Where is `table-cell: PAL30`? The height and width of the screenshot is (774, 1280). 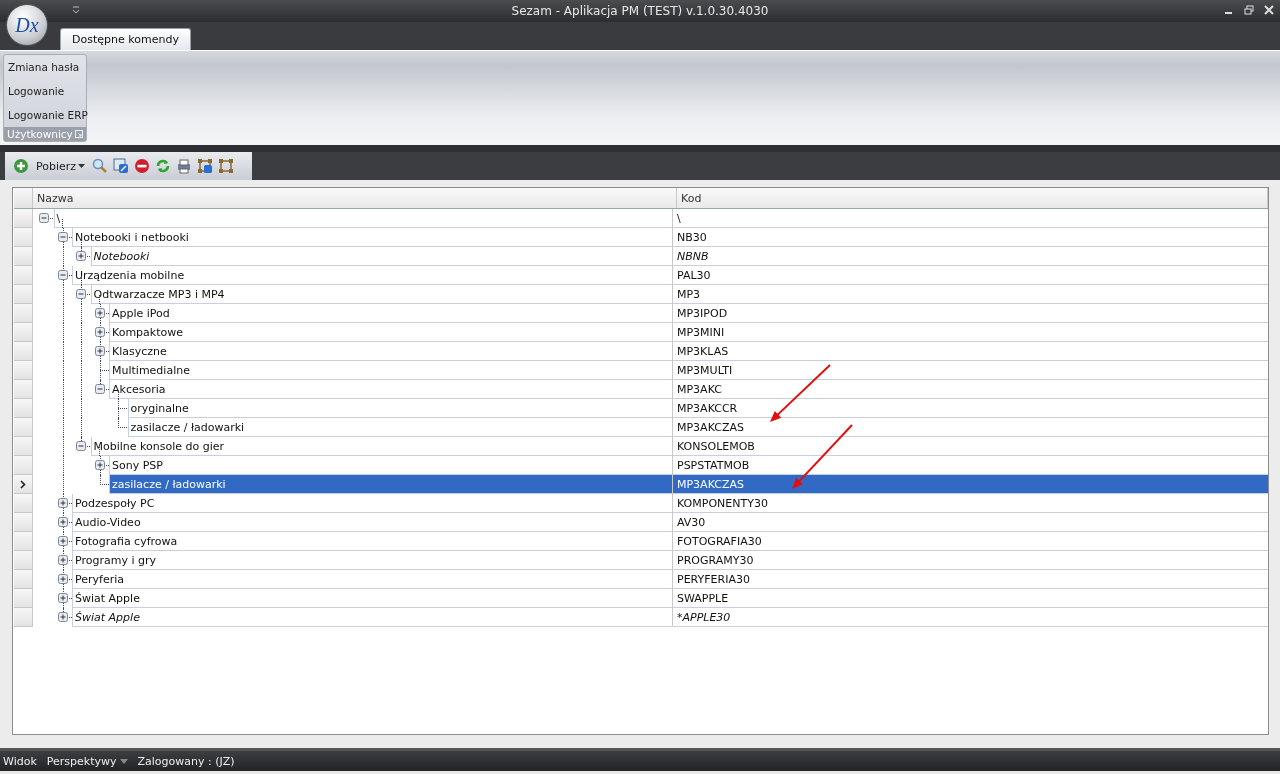 table-cell: PAL30 is located at coordinates (970, 275).